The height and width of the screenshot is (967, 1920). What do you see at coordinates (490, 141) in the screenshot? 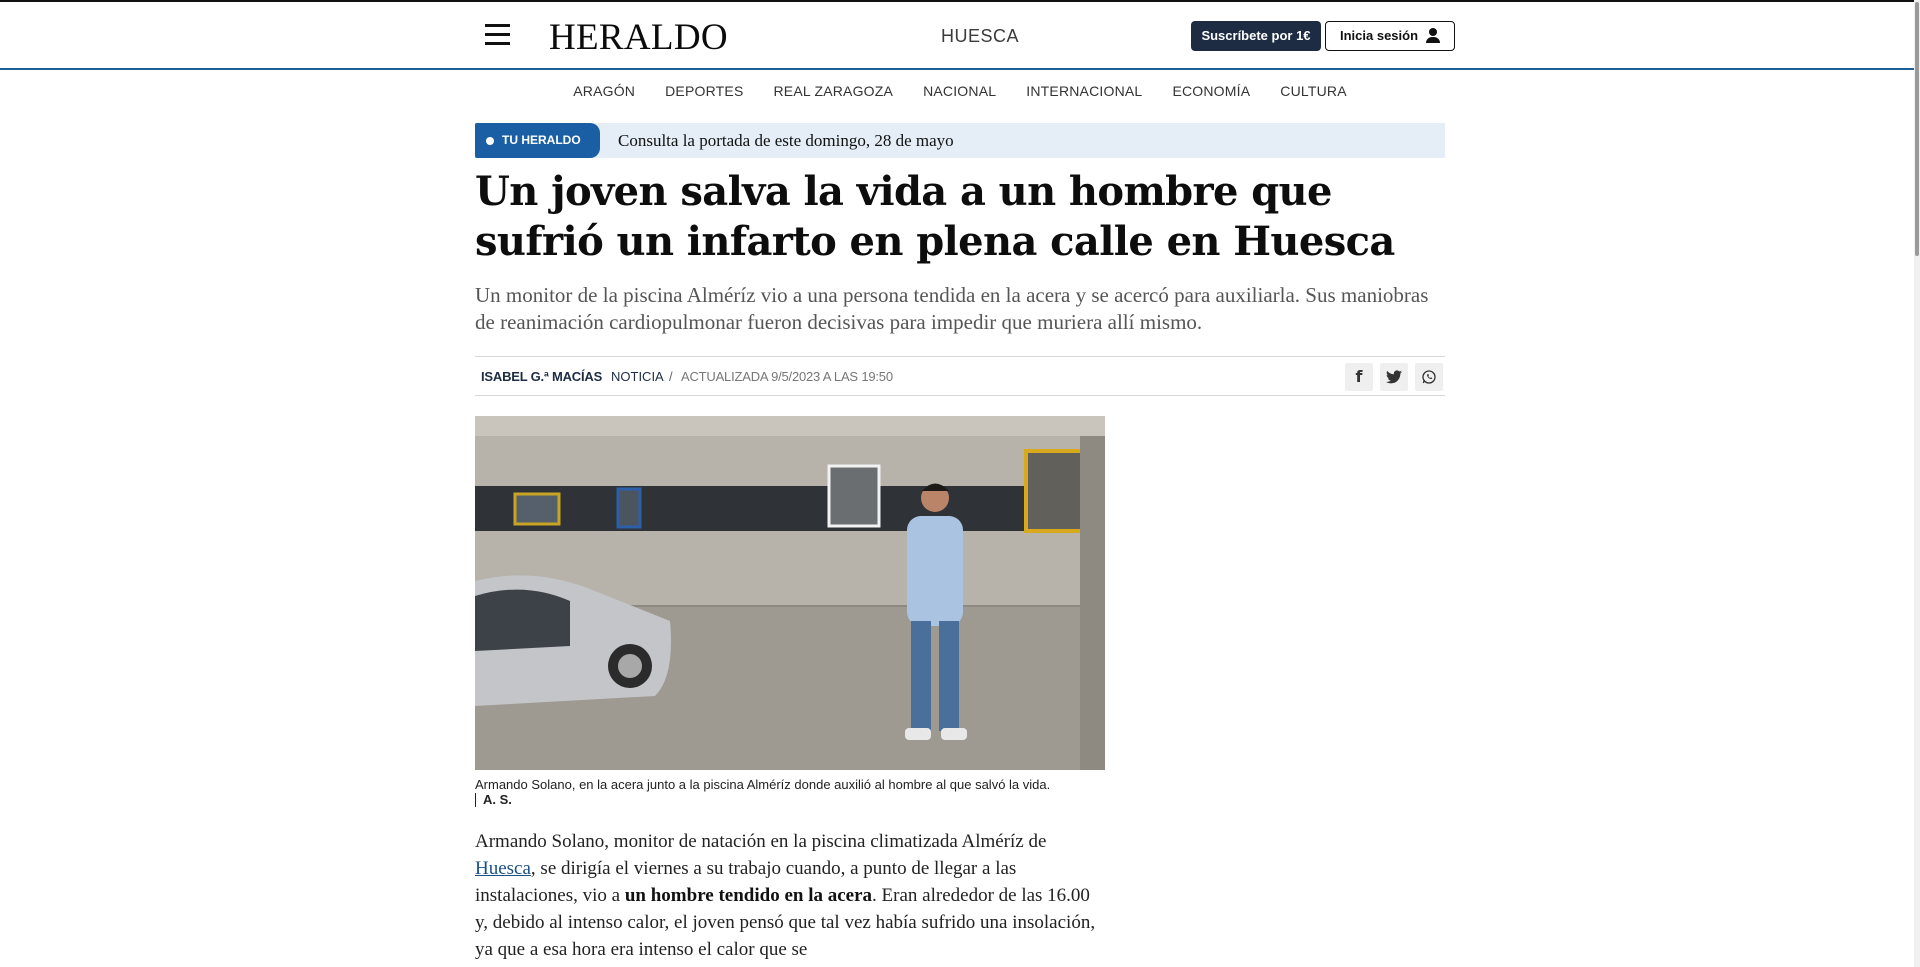
I see `dot-icon` at bounding box center [490, 141].